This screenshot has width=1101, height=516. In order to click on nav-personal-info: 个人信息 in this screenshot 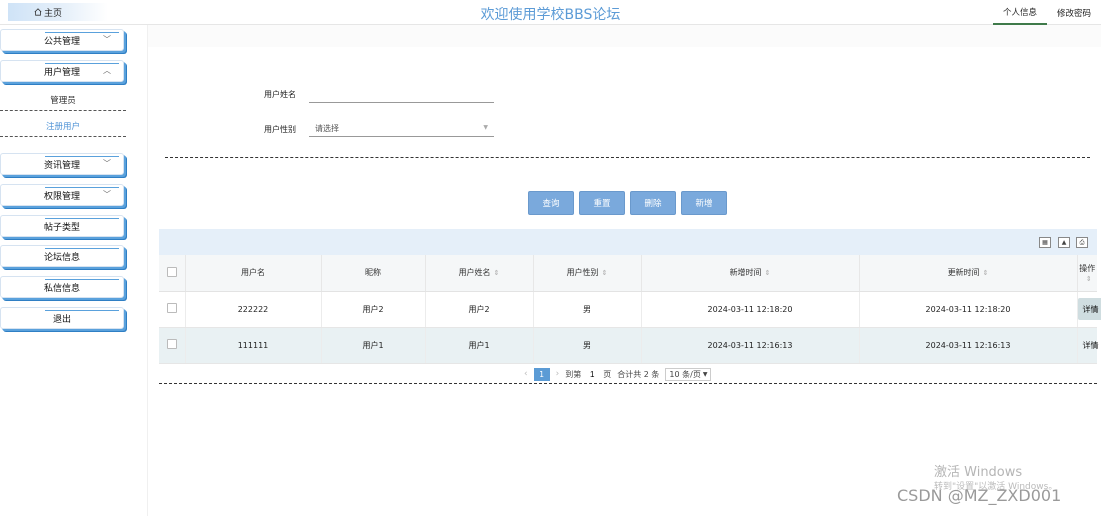, I will do `click(1019, 12)`.